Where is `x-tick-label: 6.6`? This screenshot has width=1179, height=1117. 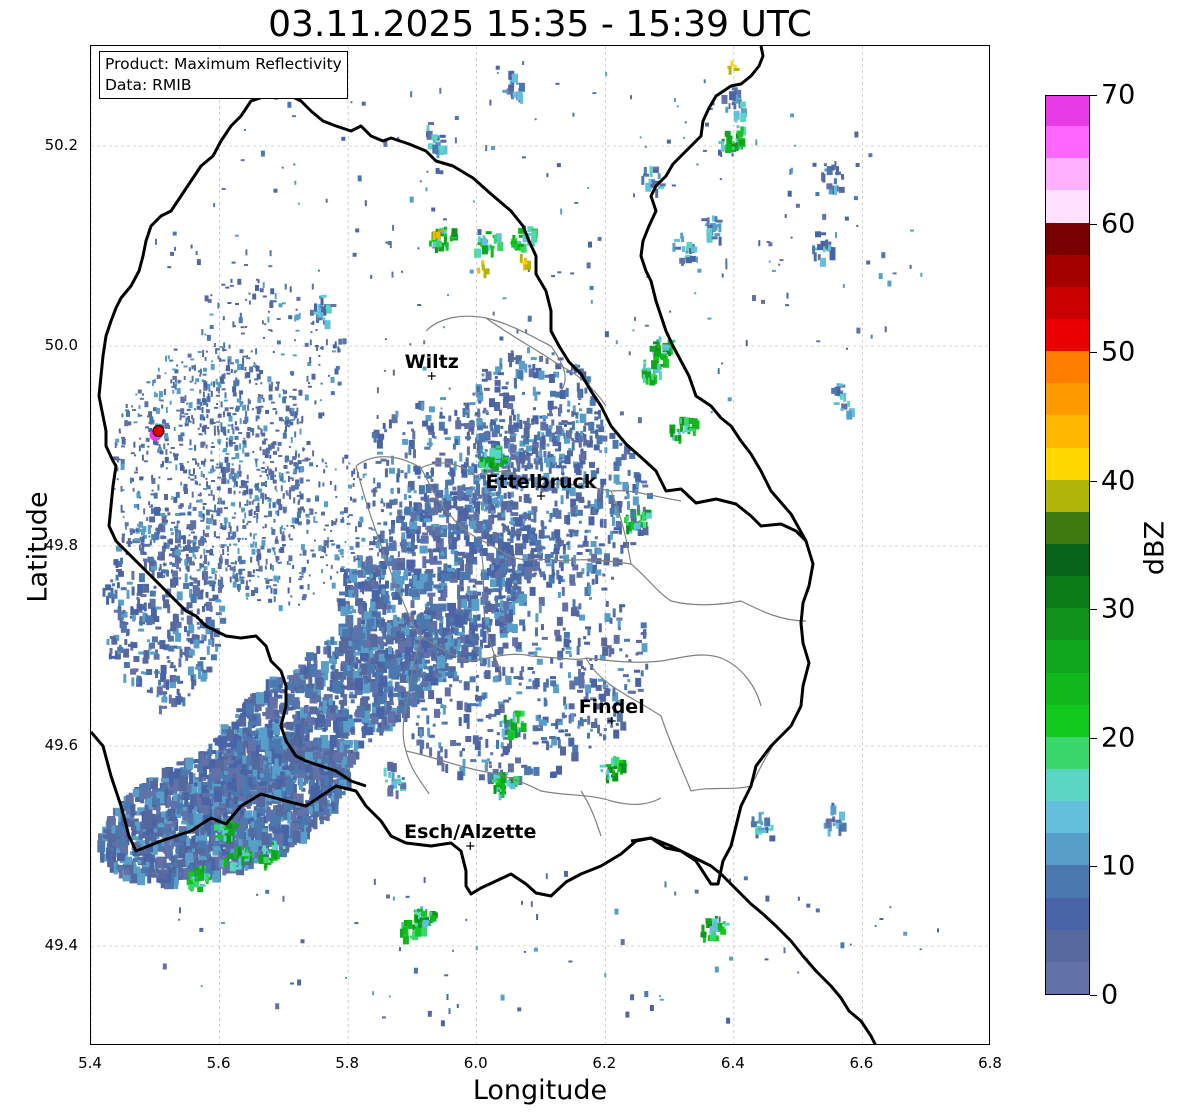 x-tick-label: 6.6 is located at coordinates (861, 1063).